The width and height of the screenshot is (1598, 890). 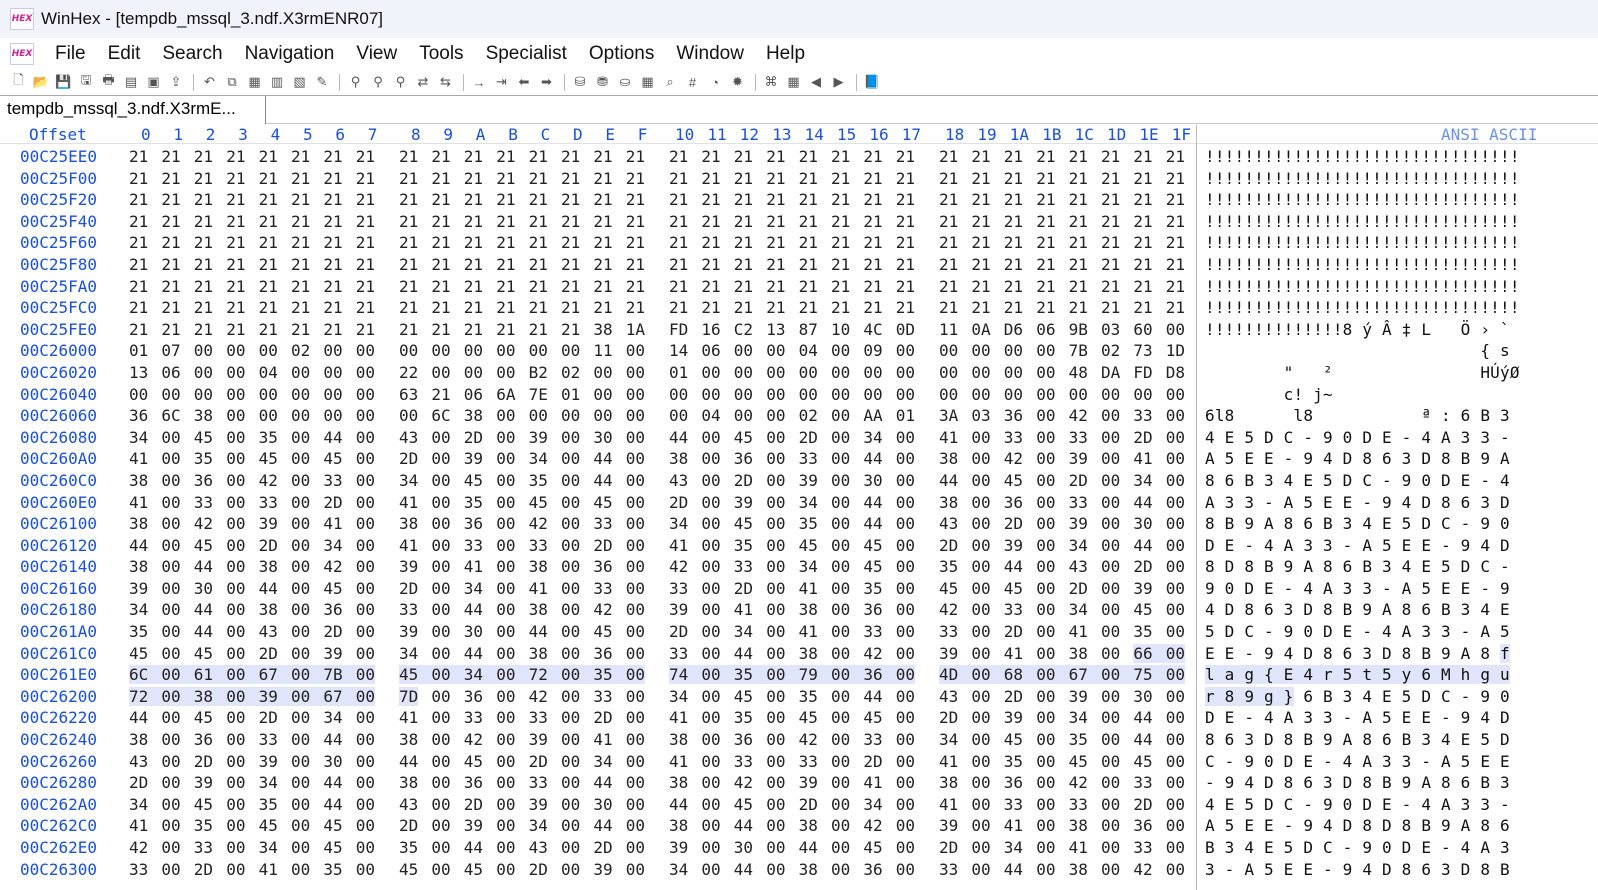 What do you see at coordinates (1357, 653) in the screenshot?
I see `ascii-text: E E - 9 4 D 8 6 3 D 8 B 9 A 8 f` at bounding box center [1357, 653].